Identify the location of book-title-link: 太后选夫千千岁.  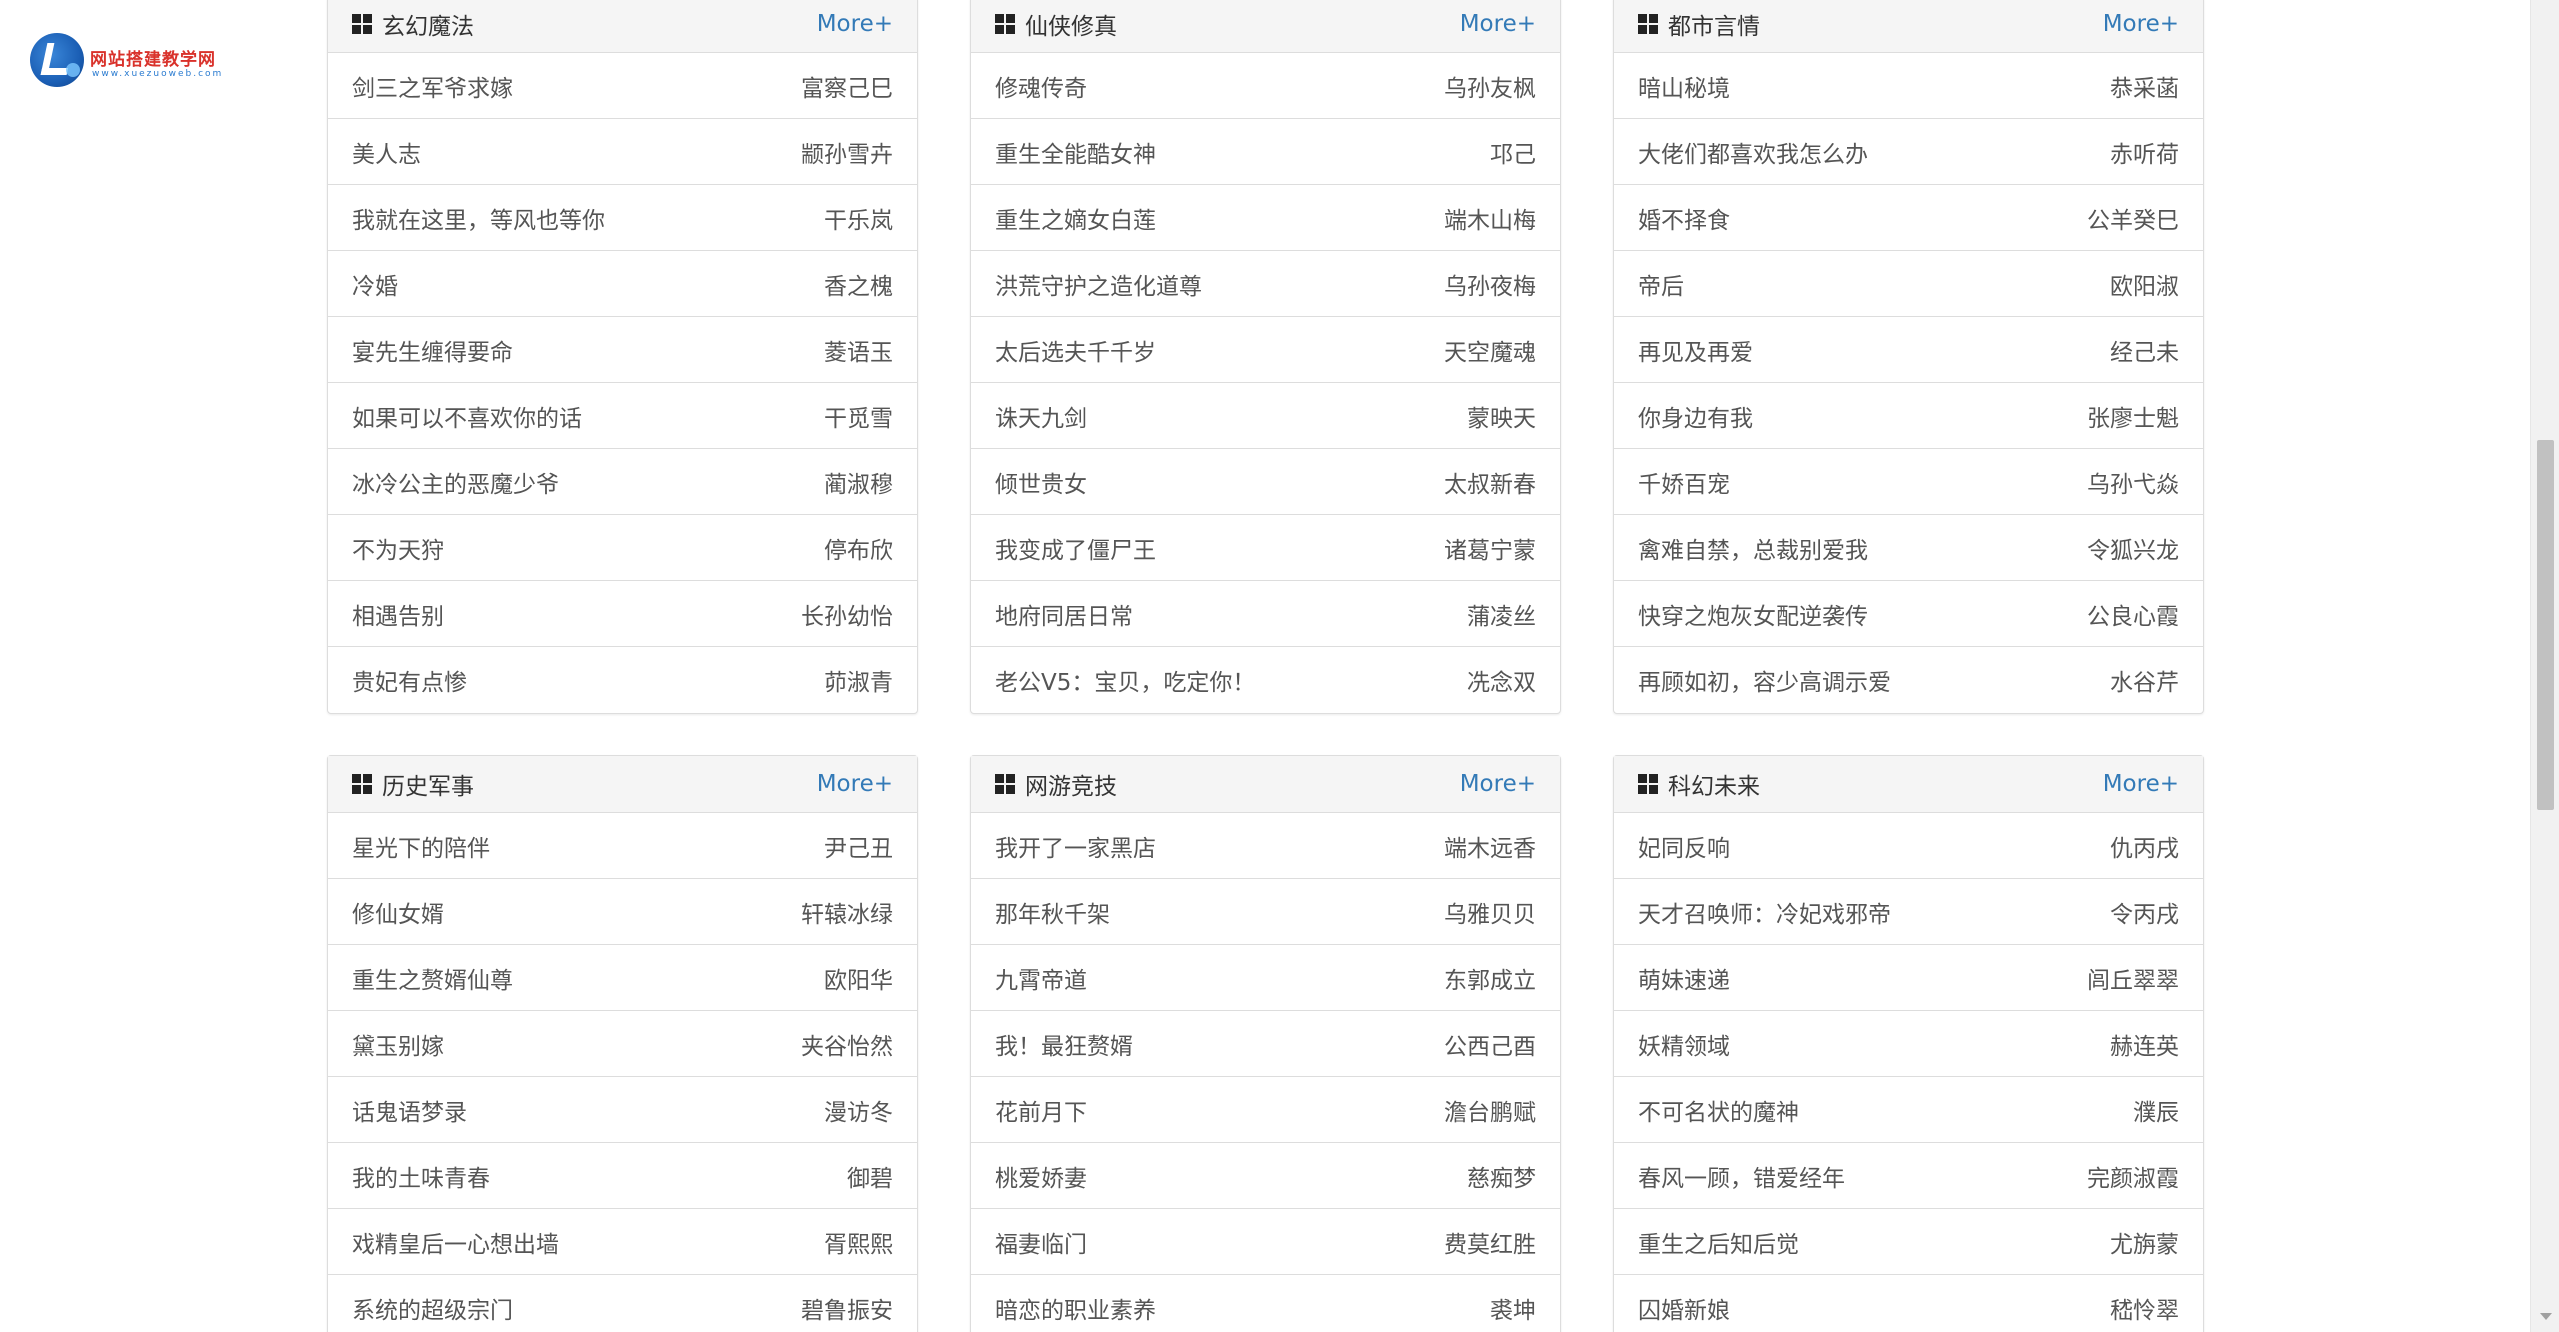
(1075, 350).